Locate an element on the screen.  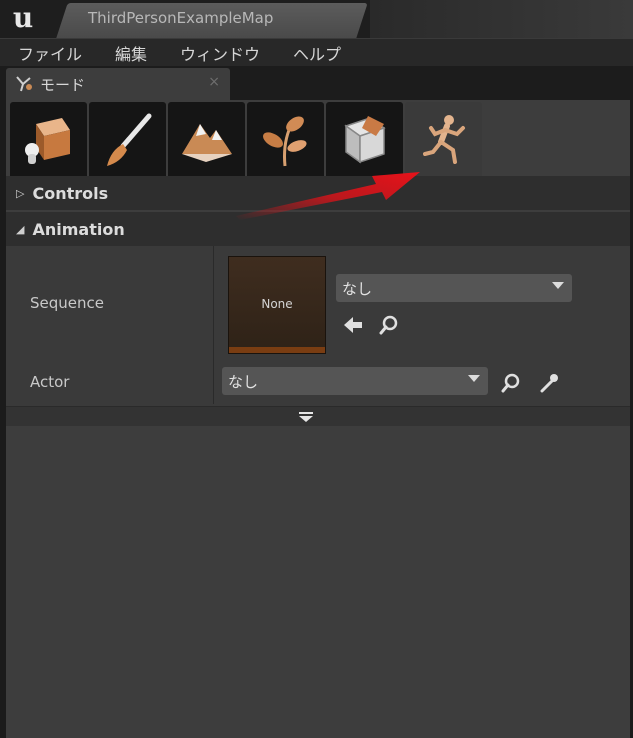
menu-help: ヘルプ is located at coordinates (317, 53).